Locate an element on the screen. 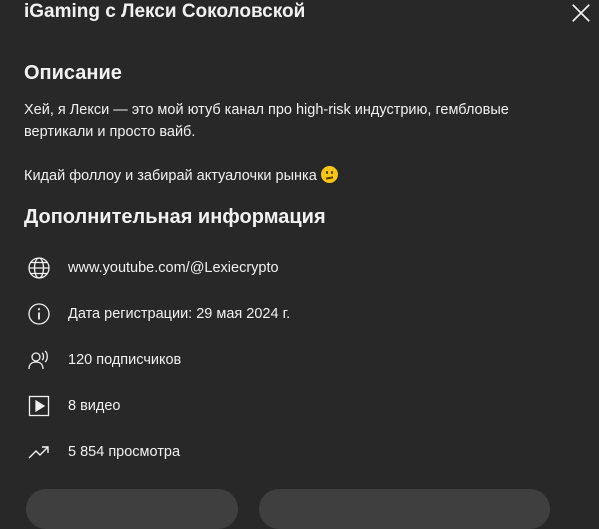 The image size is (599, 529). additional-info-heading: Дополнительная информация is located at coordinates (175, 217).